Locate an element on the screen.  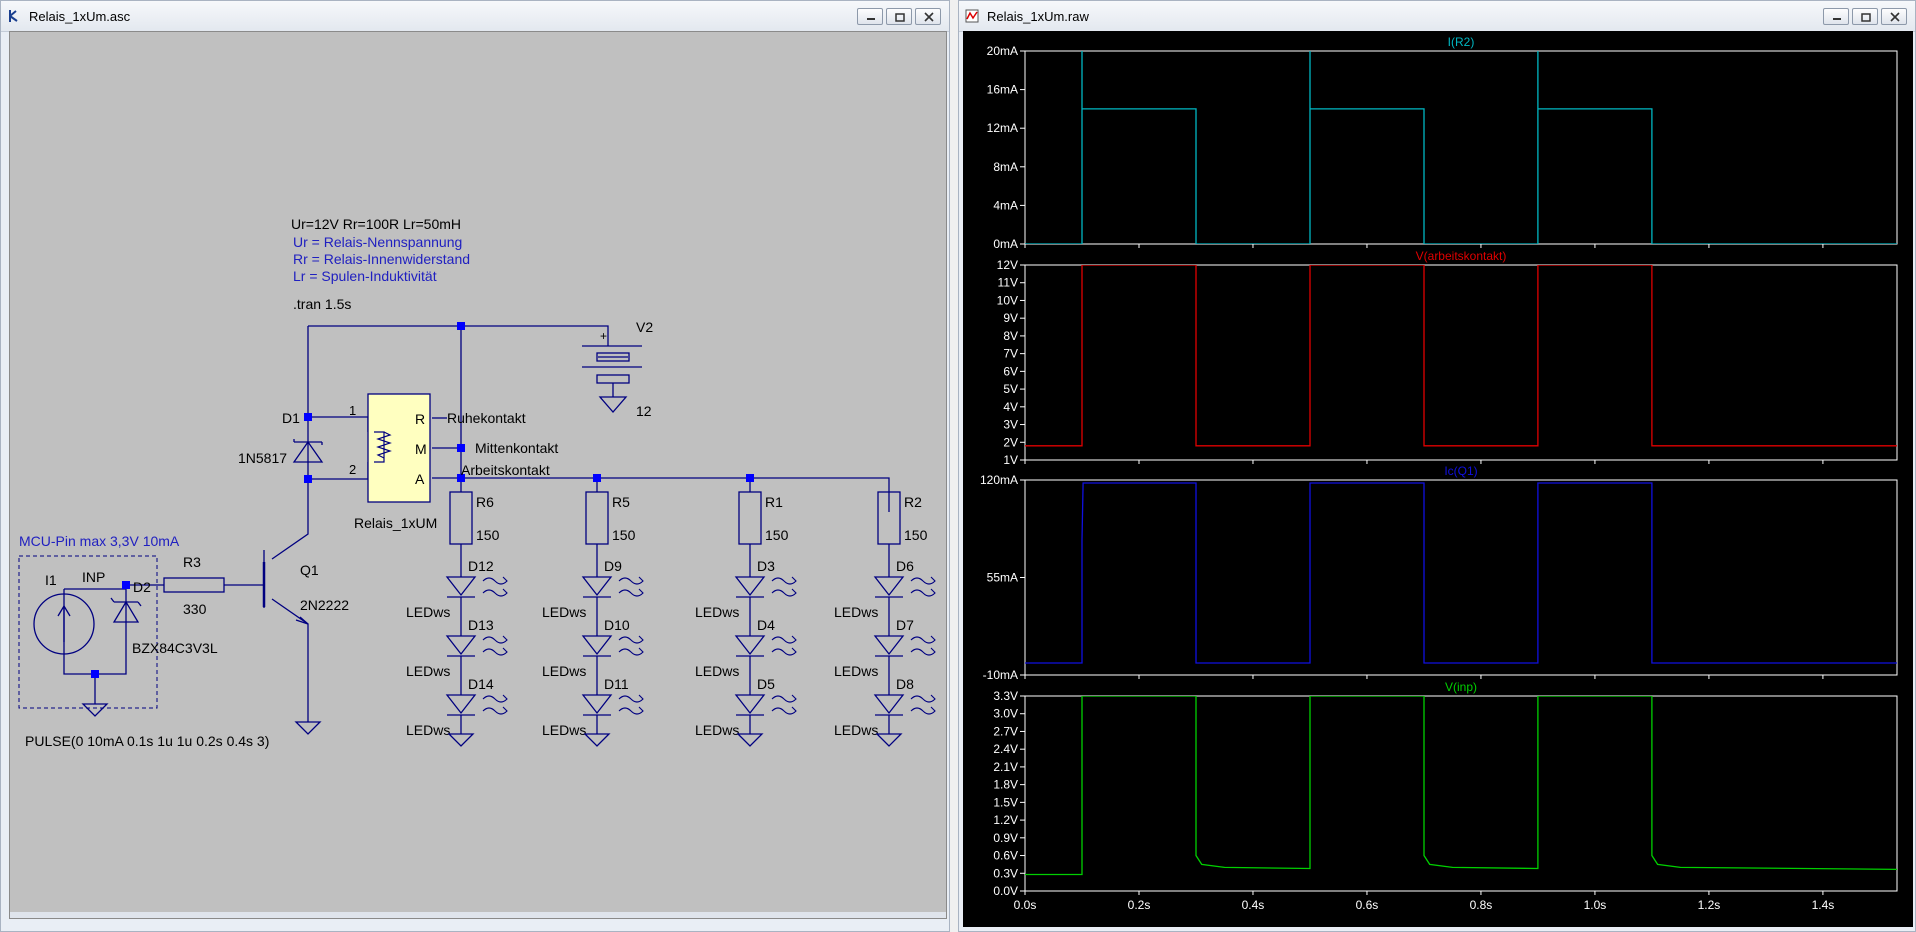
trace-title: V(inp) is located at coordinates (1461, 687).